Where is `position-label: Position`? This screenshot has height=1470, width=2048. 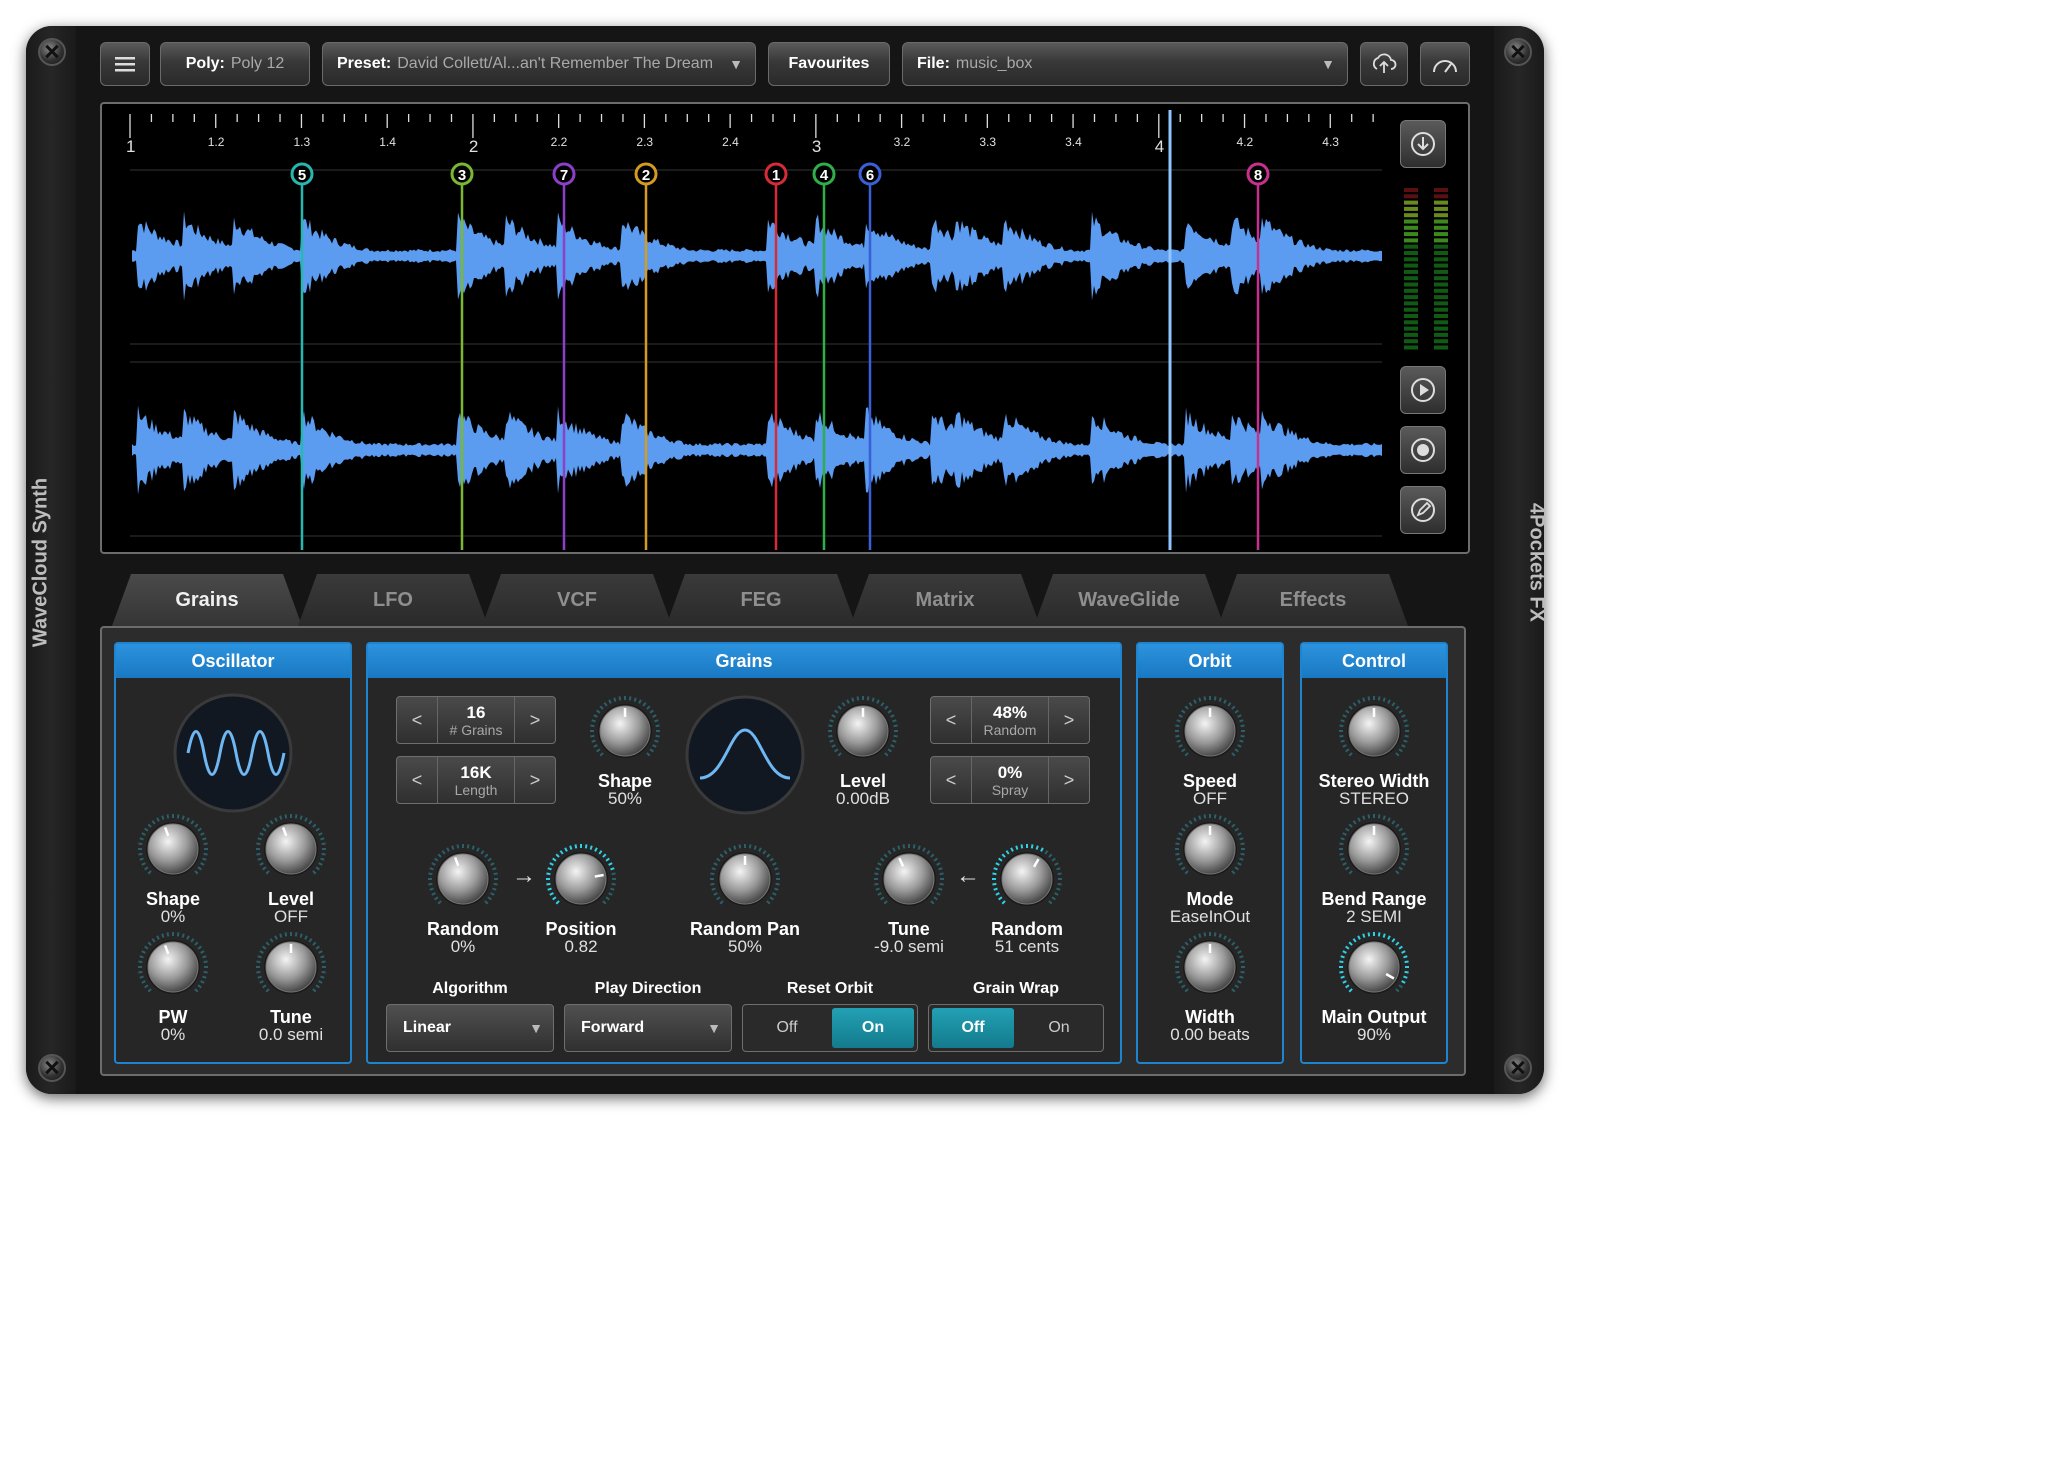 position-label: Position is located at coordinates (581, 929).